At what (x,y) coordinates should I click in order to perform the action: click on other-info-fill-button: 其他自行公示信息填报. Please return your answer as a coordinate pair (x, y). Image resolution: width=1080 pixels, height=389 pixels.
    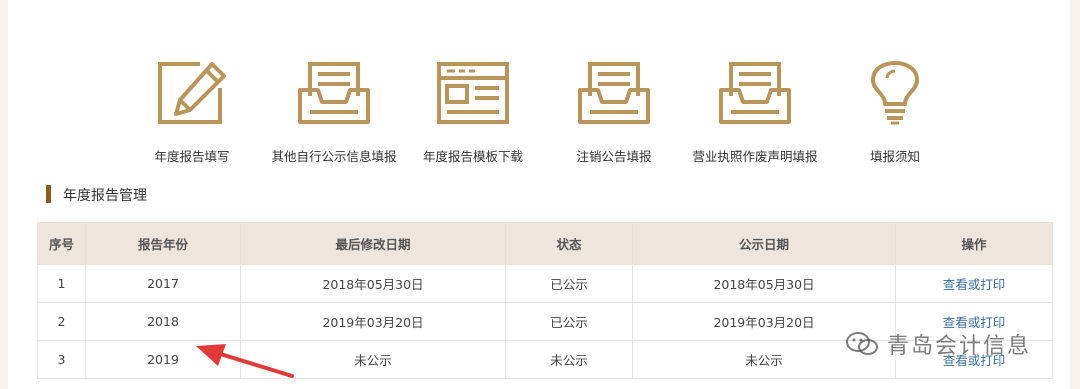
    Looking at the image, I should click on (334, 112).